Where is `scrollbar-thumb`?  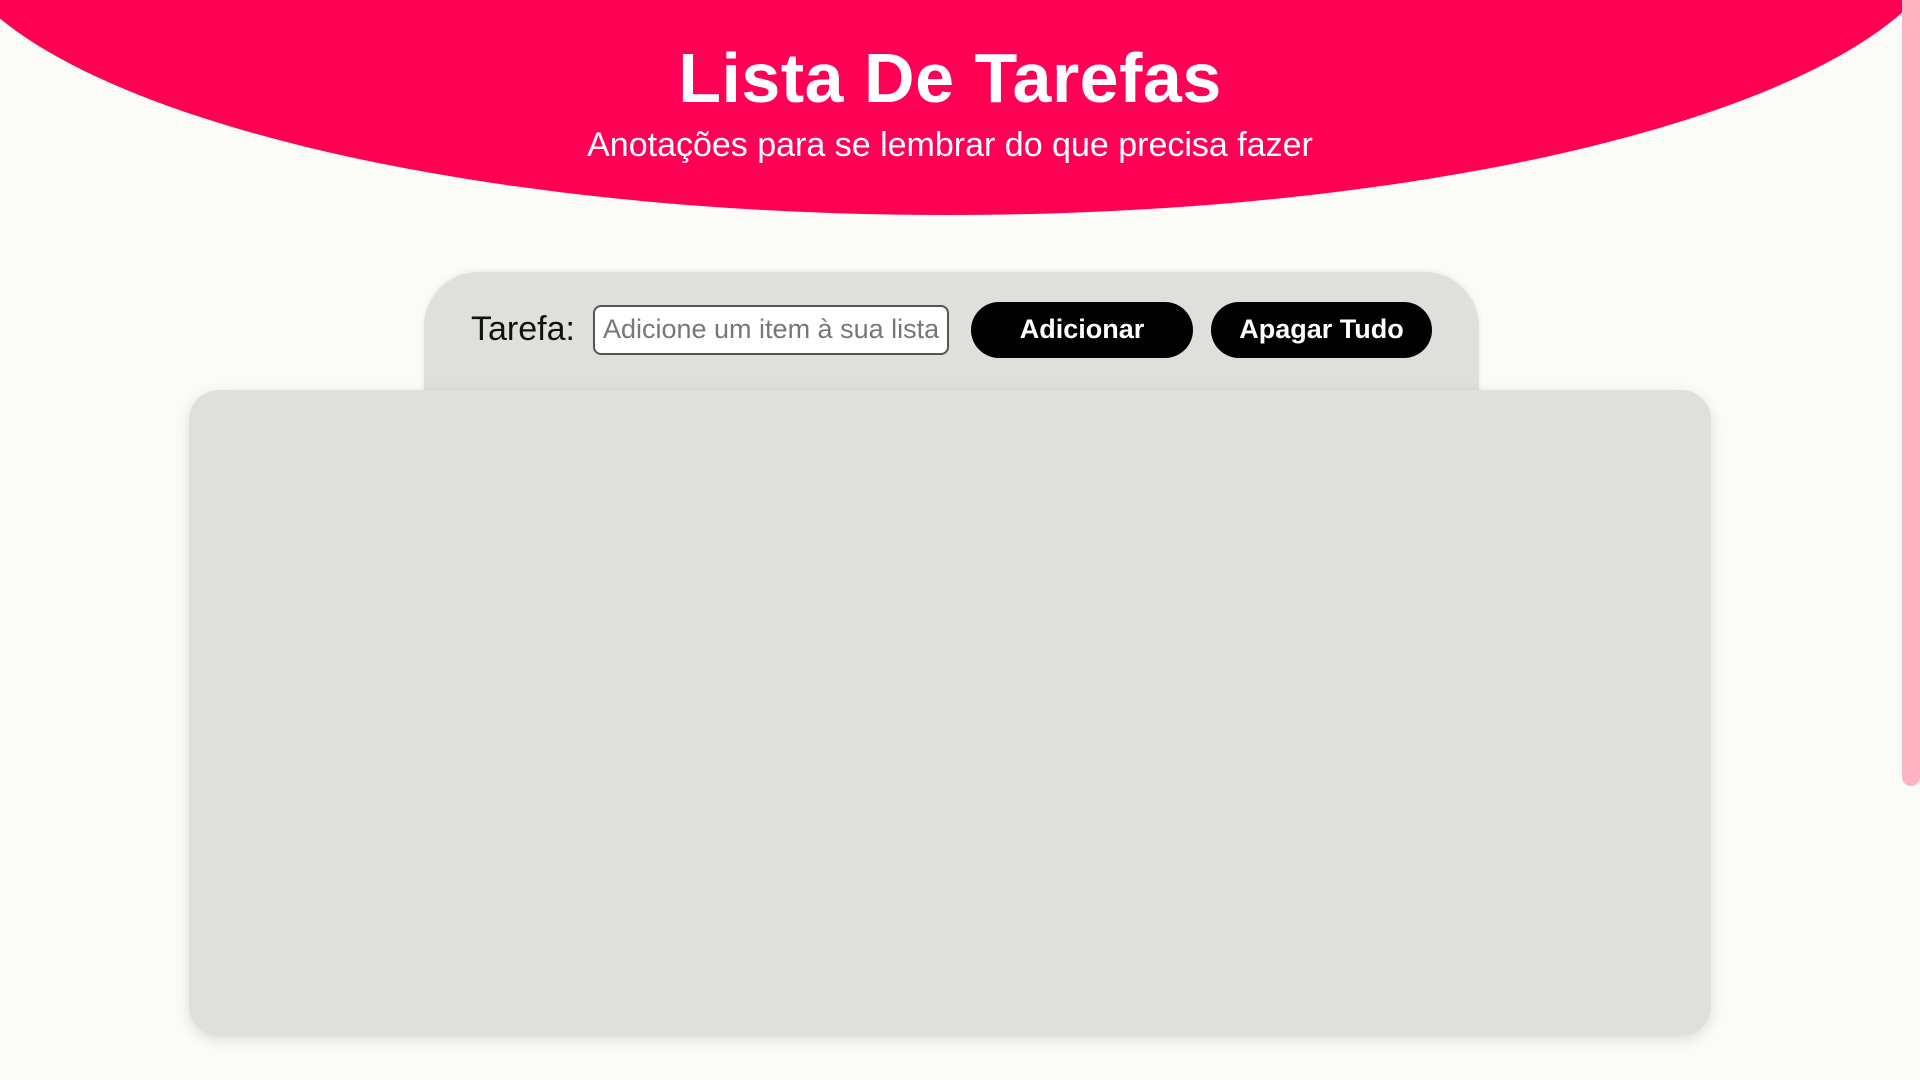
scrollbar-thumb is located at coordinates (1911, 393).